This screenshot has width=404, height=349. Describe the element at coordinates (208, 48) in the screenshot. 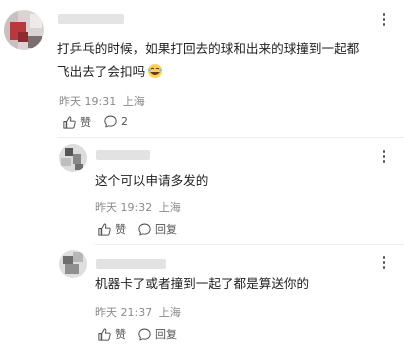

I see `comment-text-line1: 打乒乓的时候，如果打回去的球和出来的球撞到一起都` at that location.